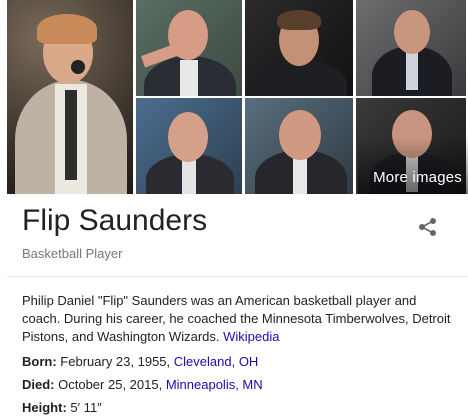 Image resolution: width=468 pixels, height=418 pixels. Describe the element at coordinates (39, 361) in the screenshot. I see `fact-born-label: Born:` at that location.